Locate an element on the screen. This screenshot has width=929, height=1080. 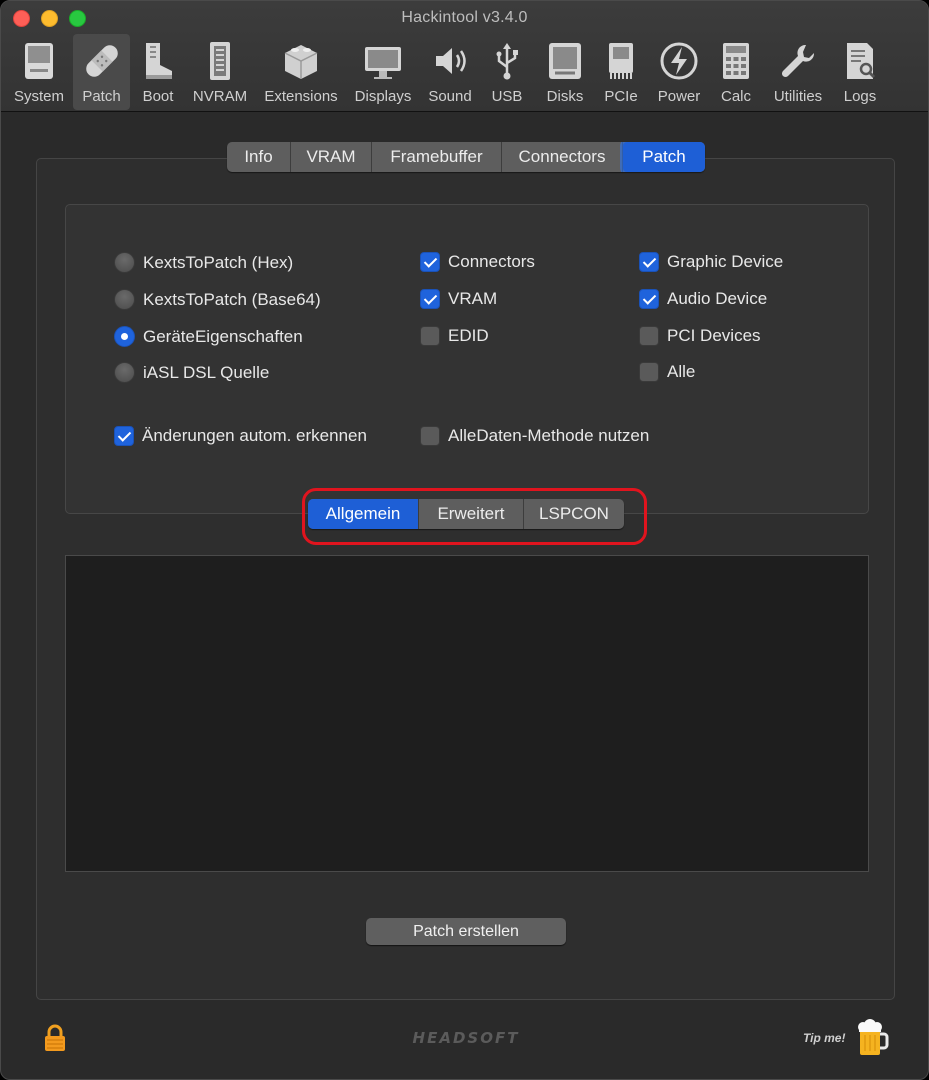
tip-me-label: Tip me! is located at coordinates (824, 1038).